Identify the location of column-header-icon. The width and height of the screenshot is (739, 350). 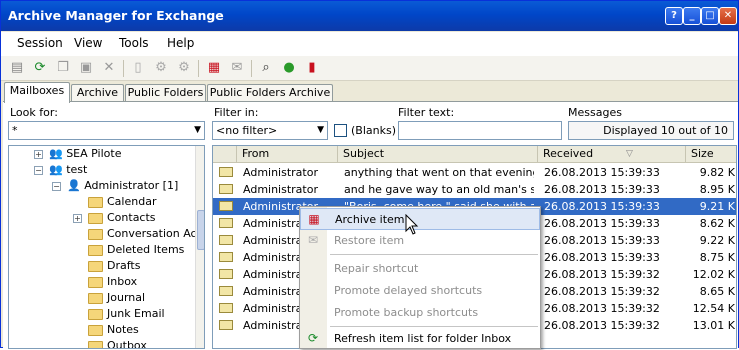
(225, 154).